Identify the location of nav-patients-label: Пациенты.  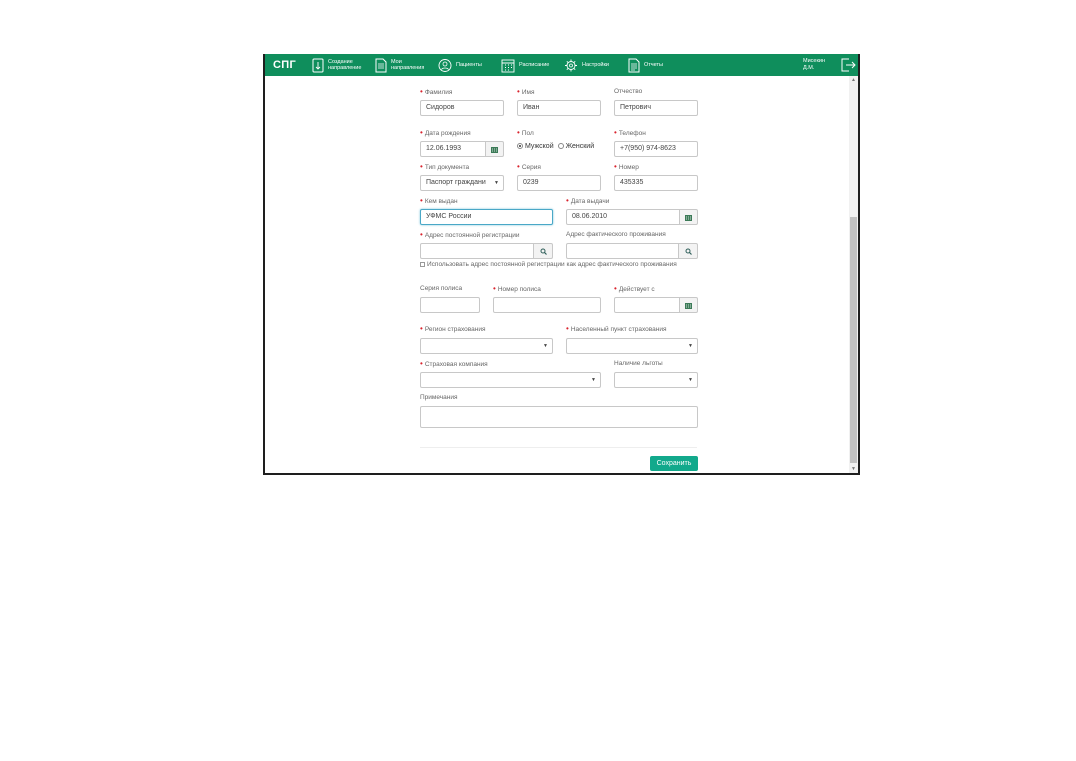
(469, 64).